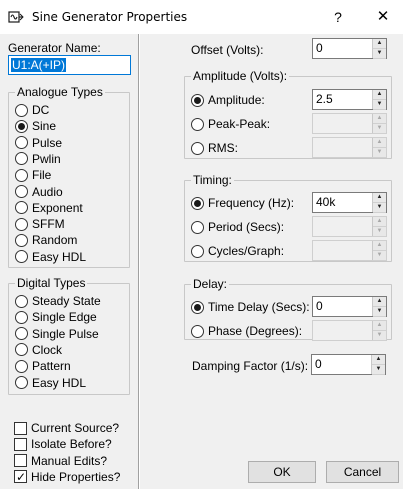  Describe the element at coordinates (349, 306) in the screenshot. I see `time-delay-spinbox: 0 ▲ ▼` at that location.